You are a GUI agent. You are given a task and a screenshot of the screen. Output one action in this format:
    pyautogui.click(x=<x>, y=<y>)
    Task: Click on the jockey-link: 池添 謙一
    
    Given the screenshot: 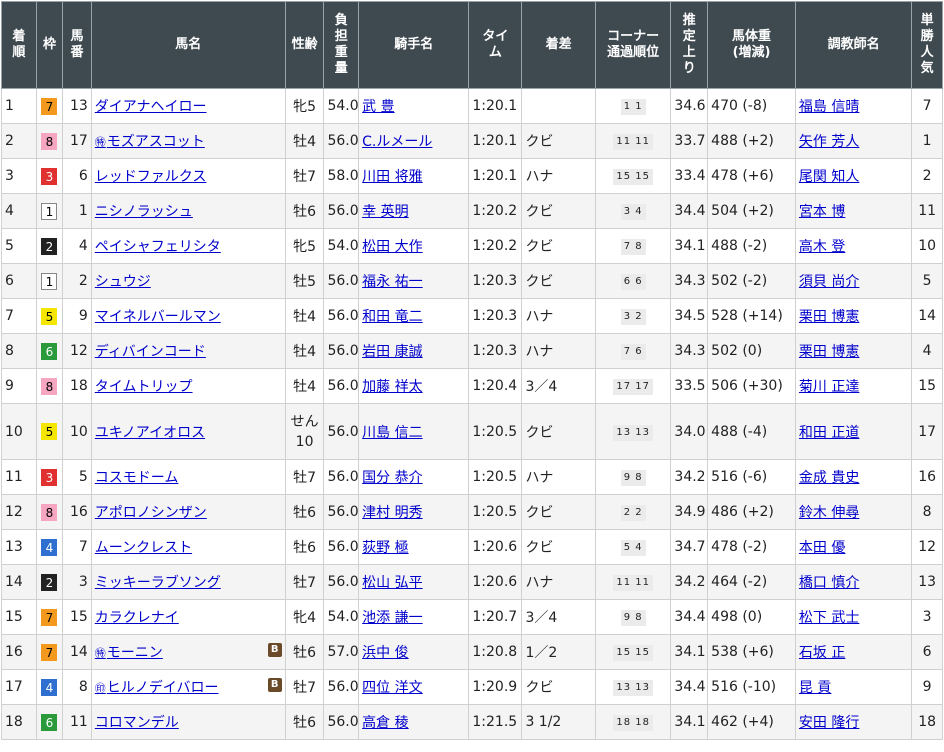 What is the action you would take?
    pyautogui.click(x=392, y=618)
    